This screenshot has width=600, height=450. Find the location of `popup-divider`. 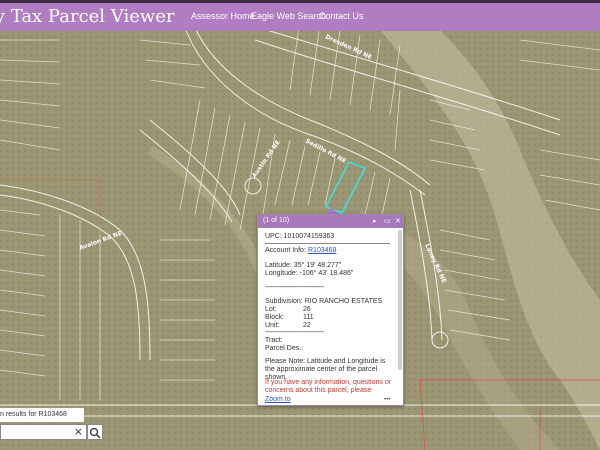

popup-divider is located at coordinates (327, 243).